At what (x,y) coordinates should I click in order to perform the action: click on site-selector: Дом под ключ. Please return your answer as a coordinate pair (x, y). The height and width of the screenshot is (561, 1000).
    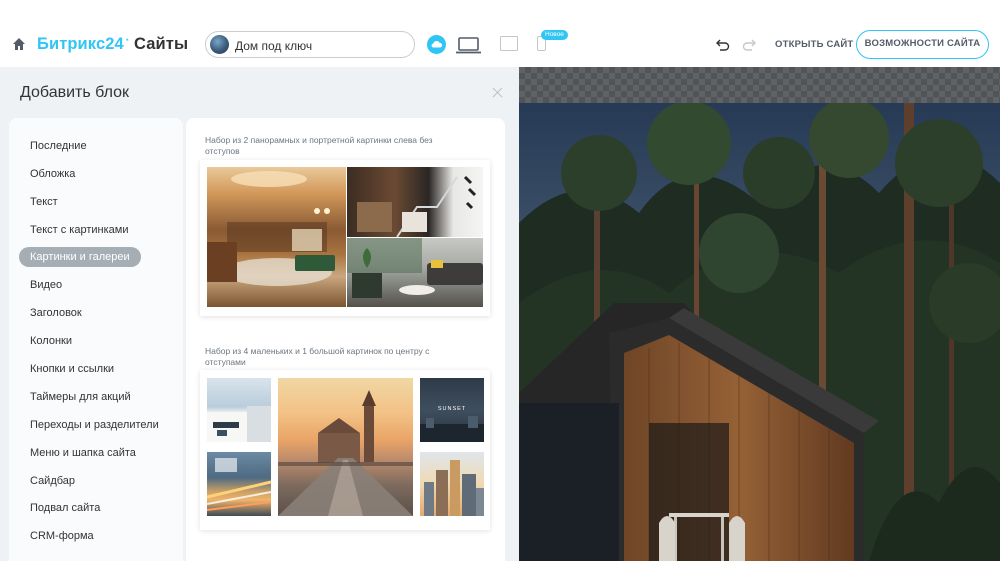
    Looking at the image, I should click on (310, 44).